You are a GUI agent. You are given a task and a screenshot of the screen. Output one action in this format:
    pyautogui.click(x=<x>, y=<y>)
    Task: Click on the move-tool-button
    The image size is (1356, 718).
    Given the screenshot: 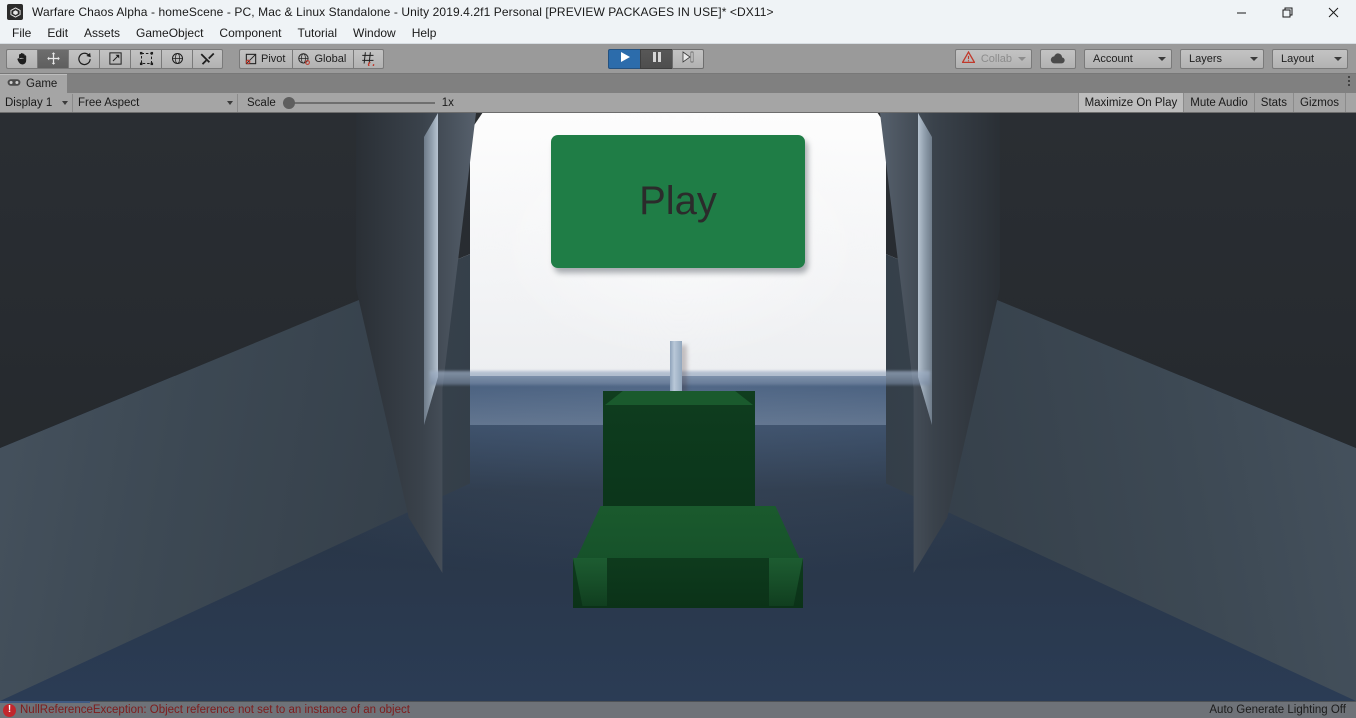 What is the action you would take?
    pyautogui.click(x=52, y=58)
    